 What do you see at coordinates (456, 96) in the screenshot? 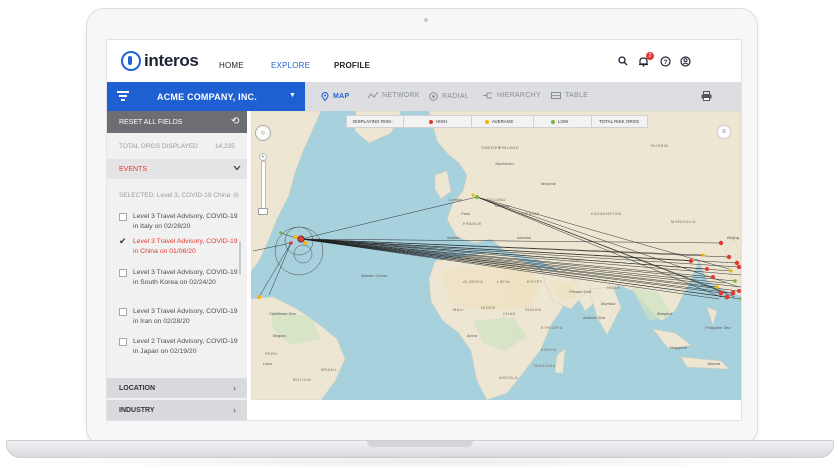
I see `tab-radial-label: RADIAL` at bounding box center [456, 96].